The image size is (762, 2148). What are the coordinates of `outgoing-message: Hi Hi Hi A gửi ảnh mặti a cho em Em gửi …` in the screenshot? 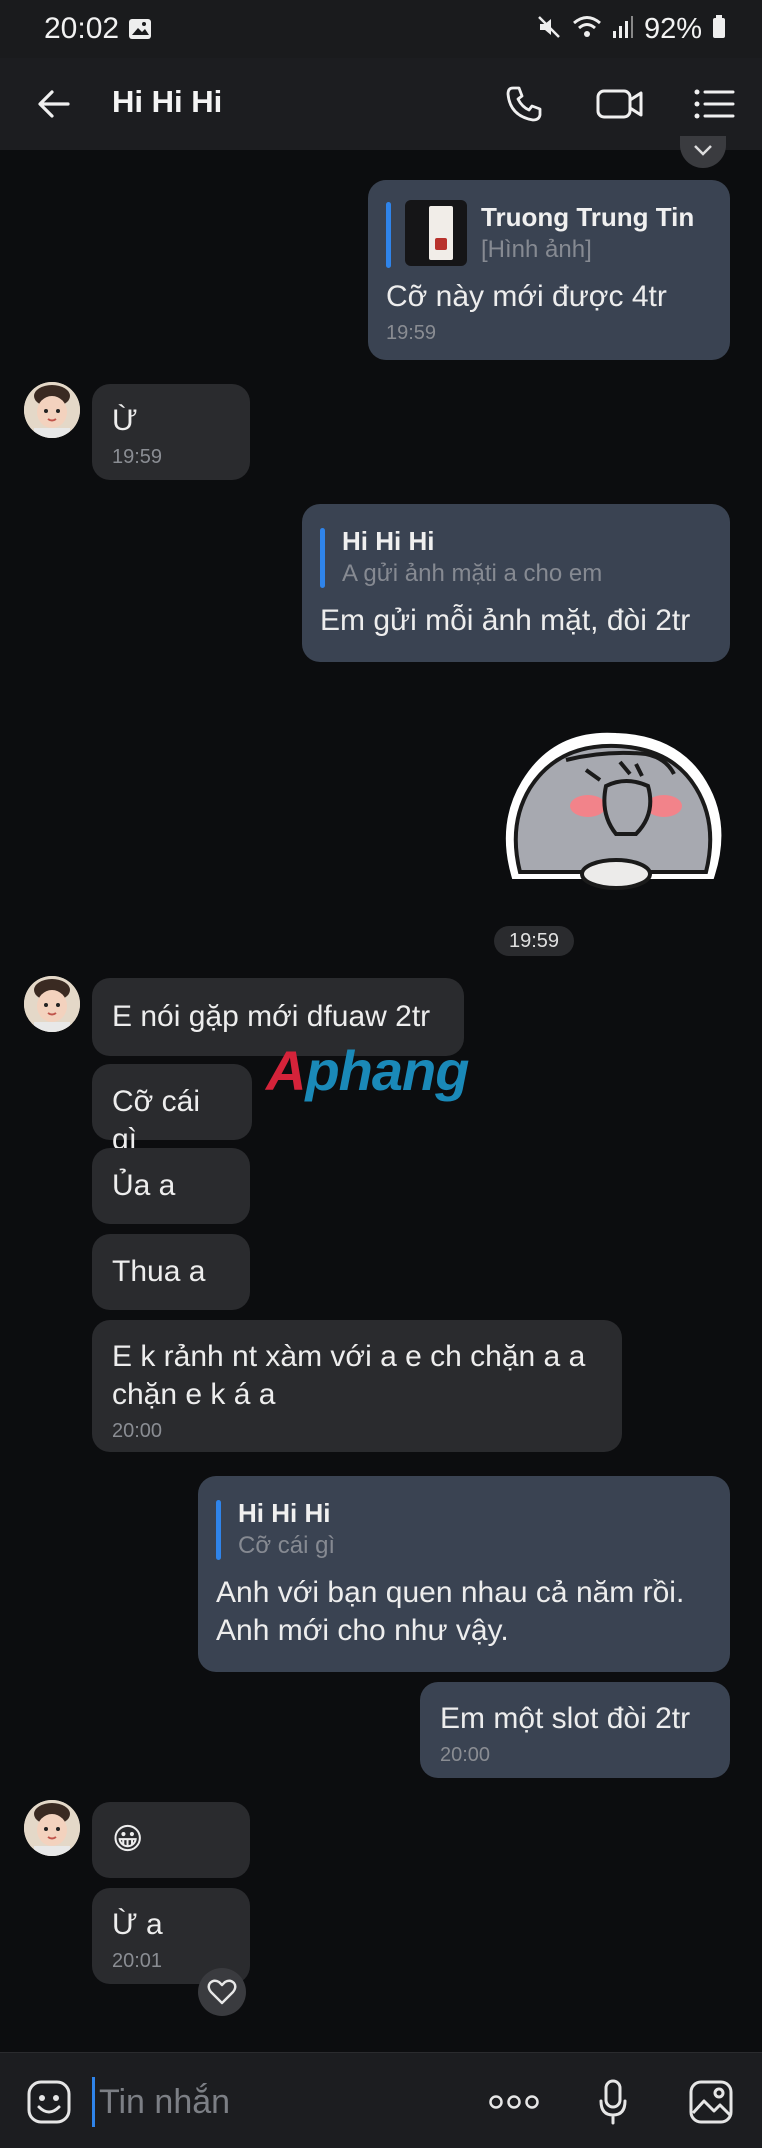 It's located at (516, 583).